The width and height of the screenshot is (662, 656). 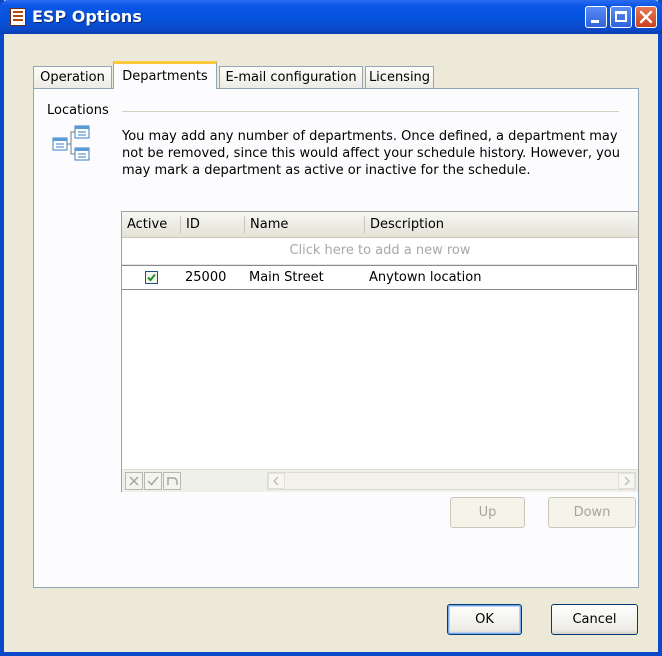 I want to click on move-up-button: Up, so click(x=487, y=512).